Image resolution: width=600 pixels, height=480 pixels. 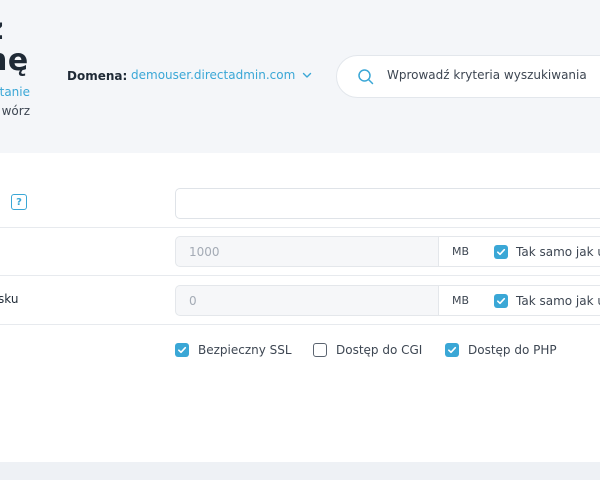 I want to click on ssl-checkbox, so click(x=182, y=350).